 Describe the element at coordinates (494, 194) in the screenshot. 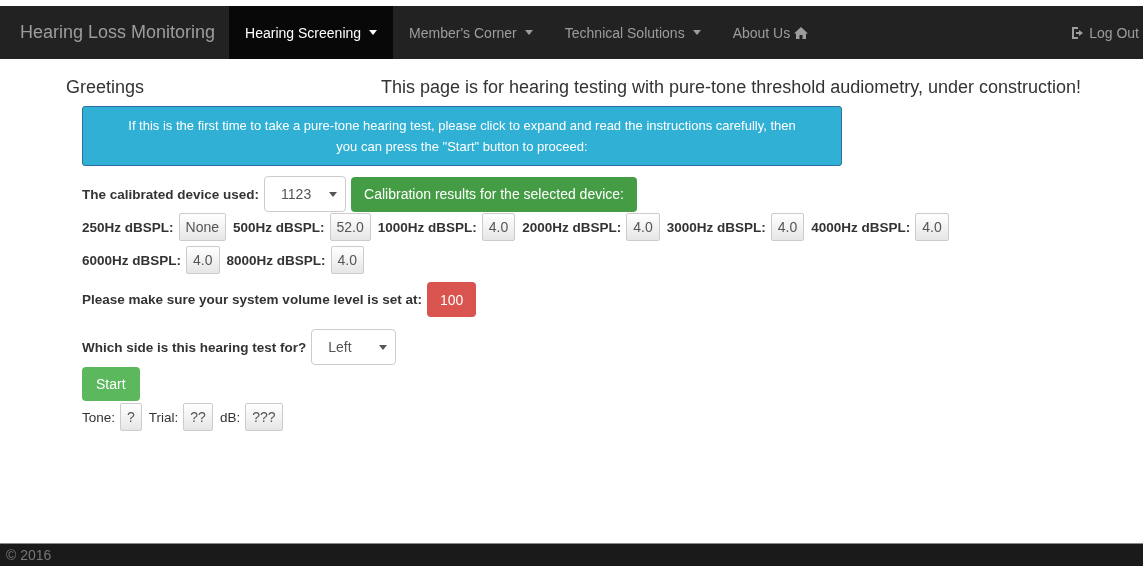

I see `calibration-results-button: Calibration results for the selected device:` at that location.